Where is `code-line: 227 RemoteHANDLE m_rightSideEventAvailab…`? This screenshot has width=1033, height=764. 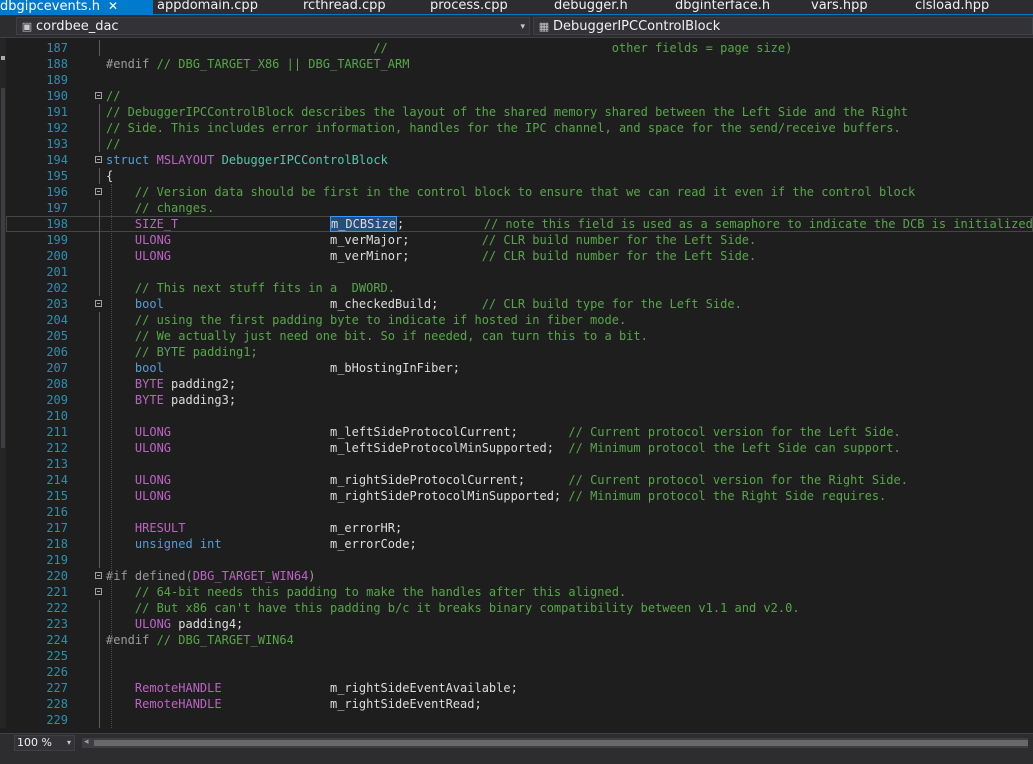 code-line: 227 RemoteHANDLE m_rightSideEventAvailab… is located at coordinates (519, 688).